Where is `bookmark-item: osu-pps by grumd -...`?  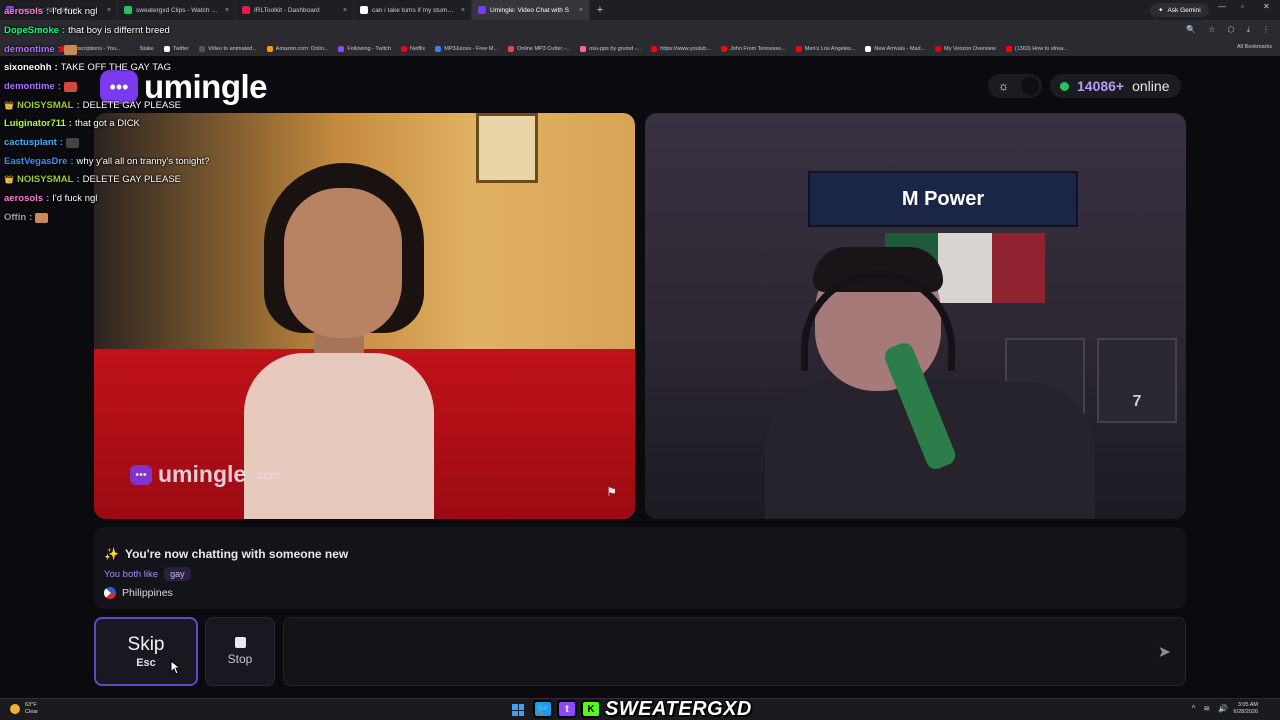
bookmark-item: osu-pps by grumd -... is located at coordinates (610, 49).